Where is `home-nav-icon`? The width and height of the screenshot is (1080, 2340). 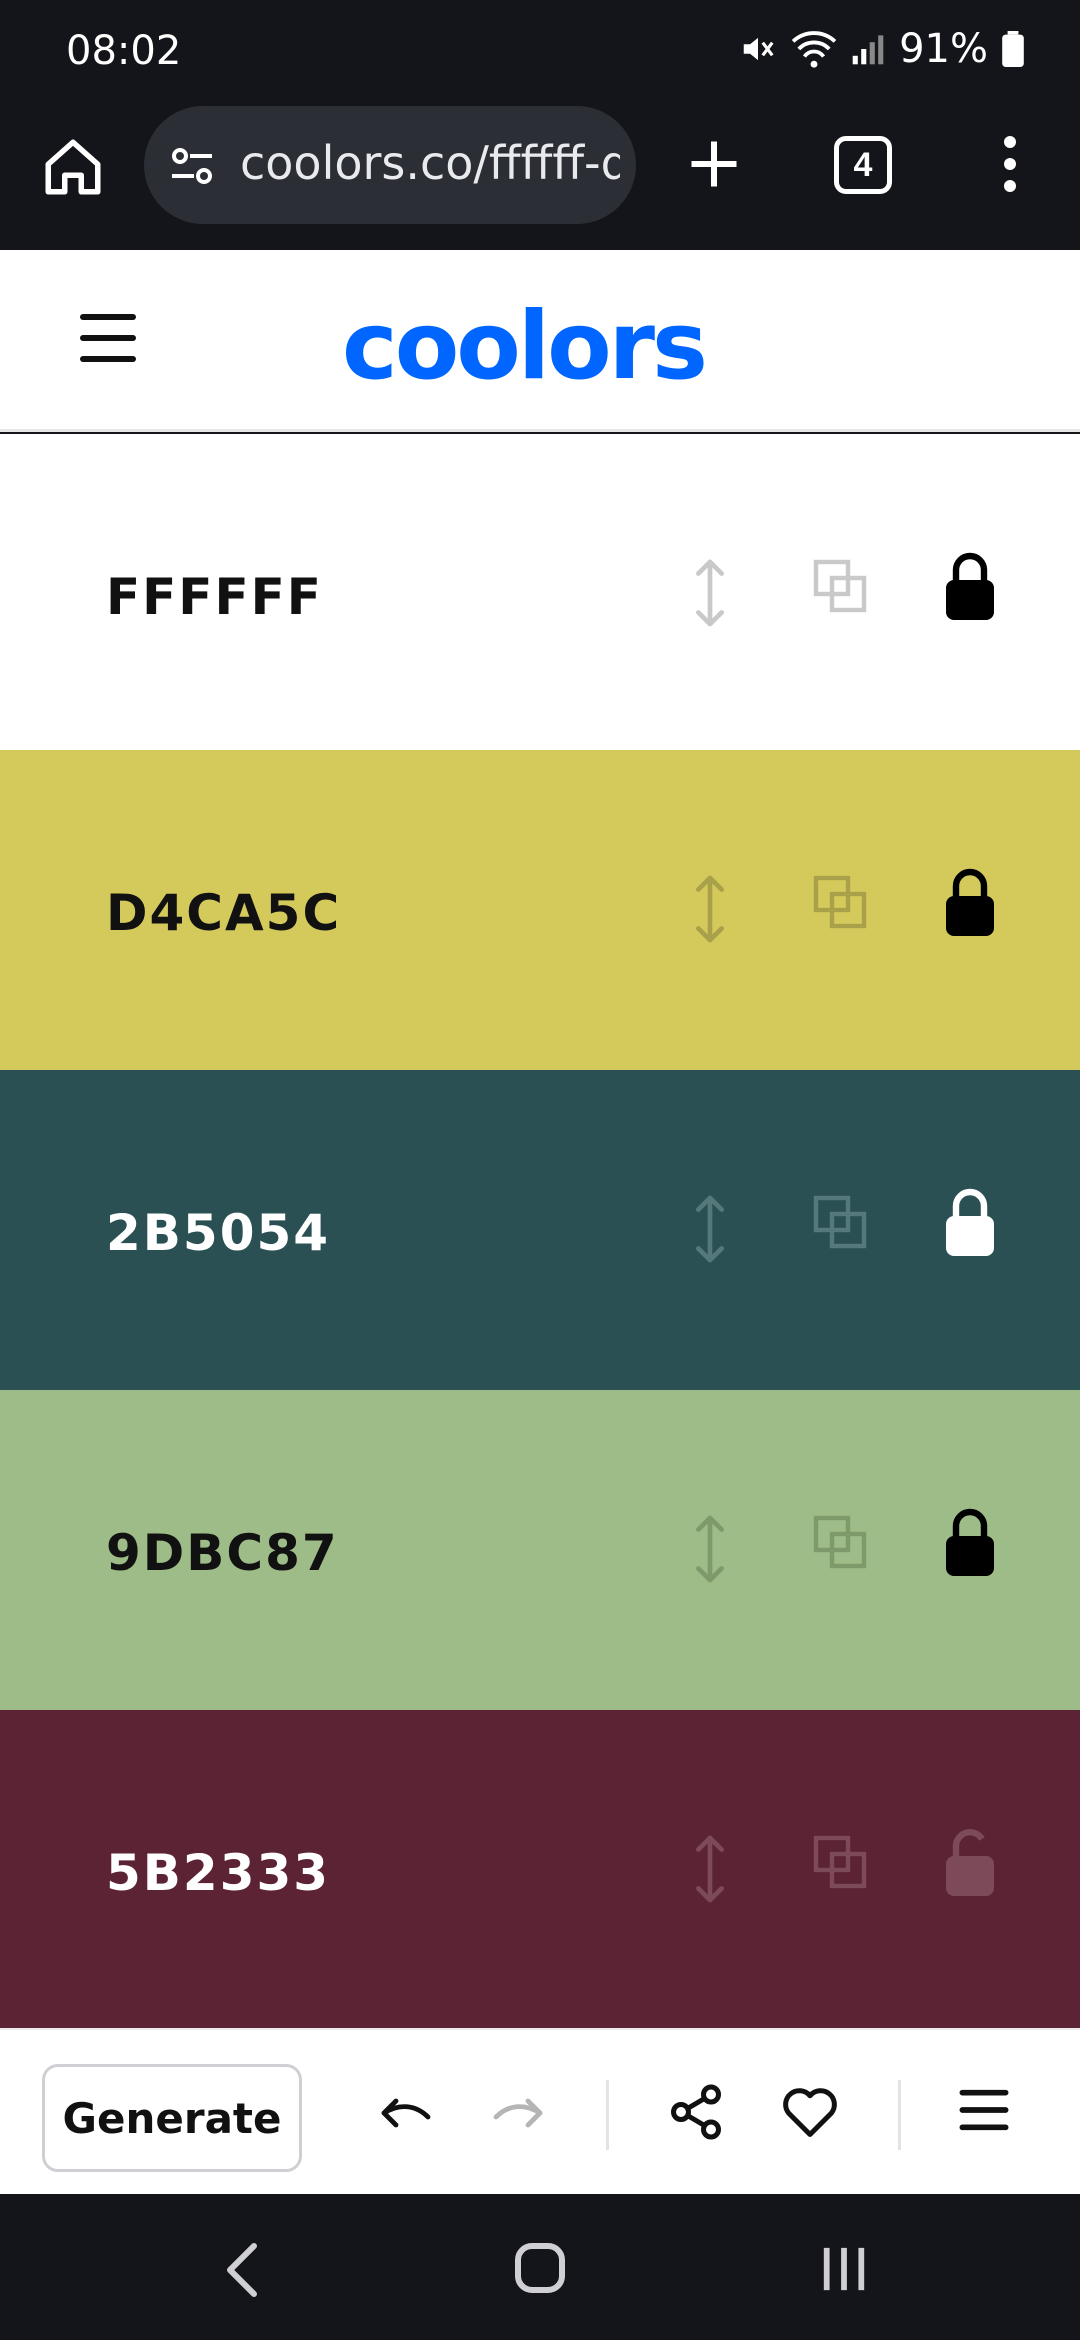 home-nav-icon is located at coordinates (540, 2268).